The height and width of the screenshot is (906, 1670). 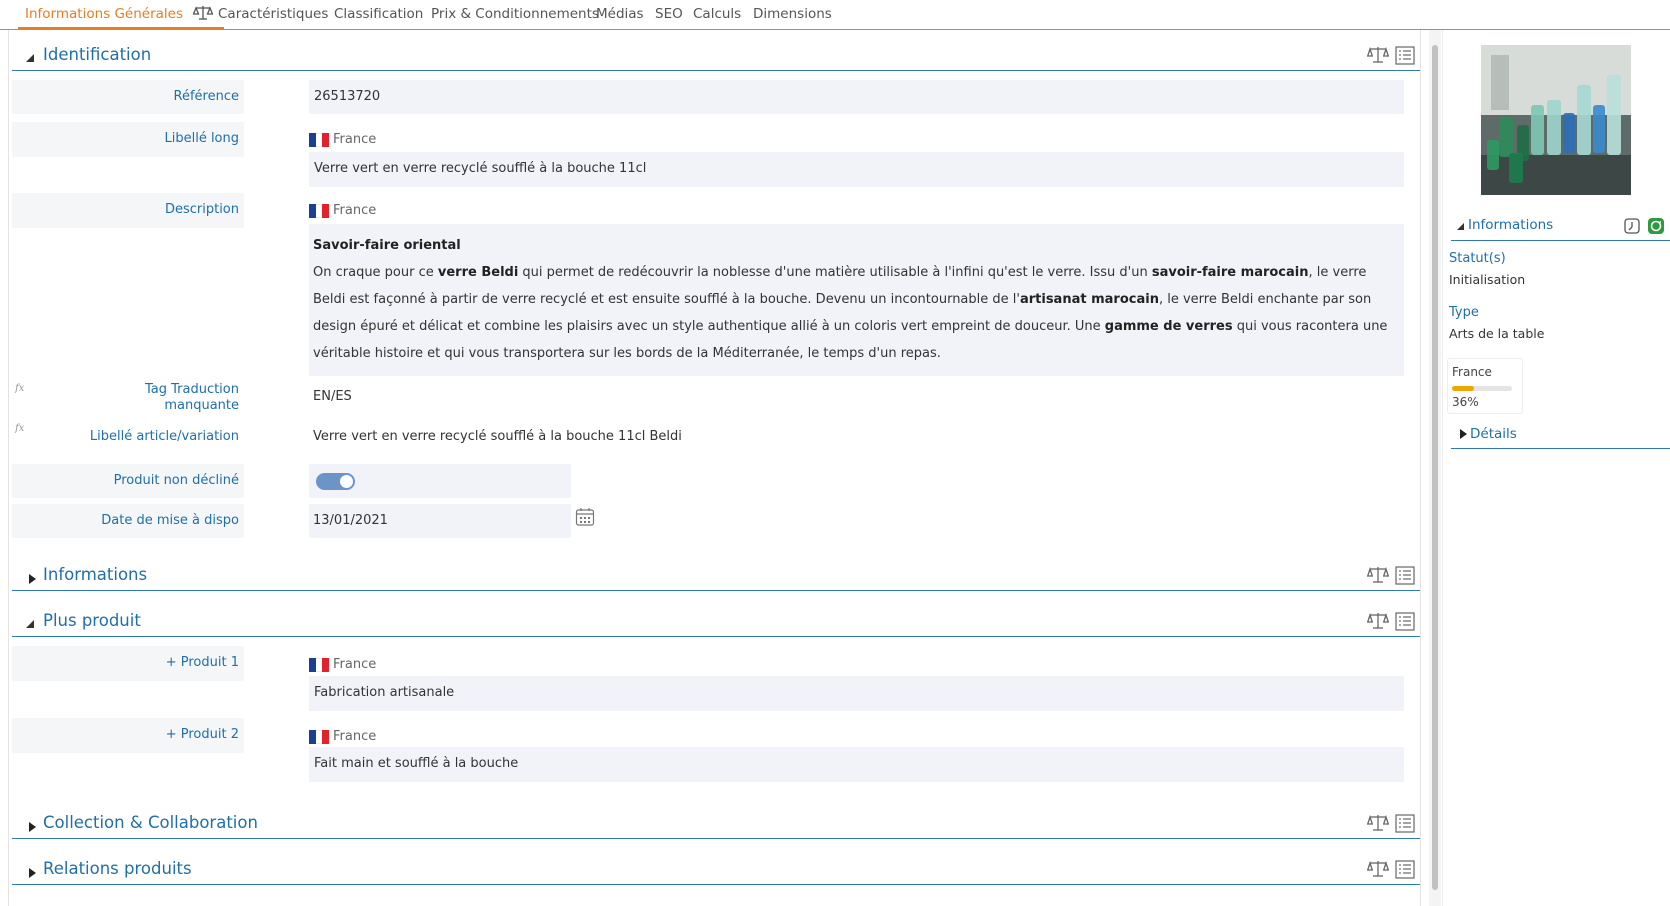 What do you see at coordinates (1487, 279) in the screenshot?
I see `statut-value: Initialisation` at bounding box center [1487, 279].